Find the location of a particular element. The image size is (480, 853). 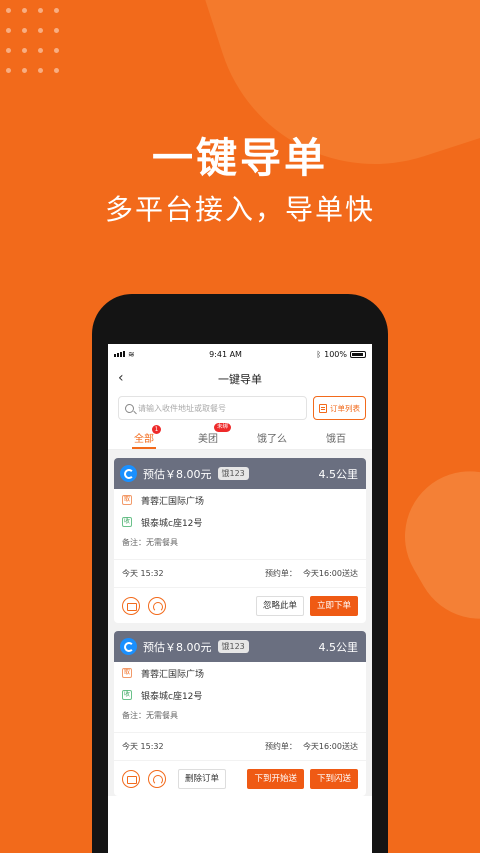

promo-subline: 多平台接入，导单快 is located at coordinates (239, 209).